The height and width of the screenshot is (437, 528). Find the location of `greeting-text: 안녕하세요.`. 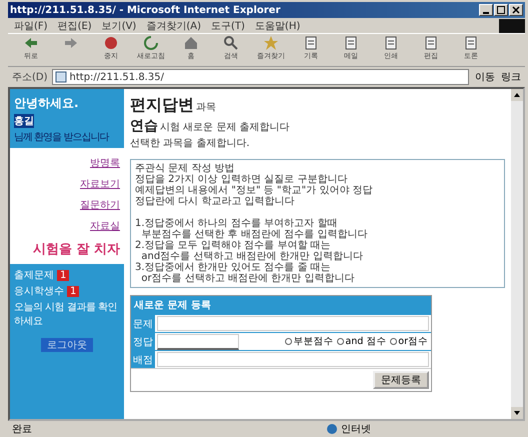

greeting-text: 안녕하세요. is located at coordinates (47, 103).